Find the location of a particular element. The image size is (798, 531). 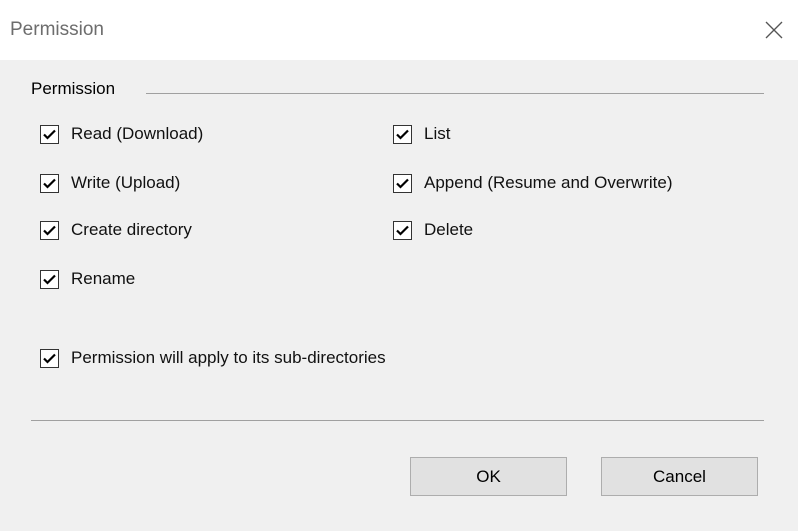

checkbox-append: Append (Resume and Overwrite) is located at coordinates (533, 183).